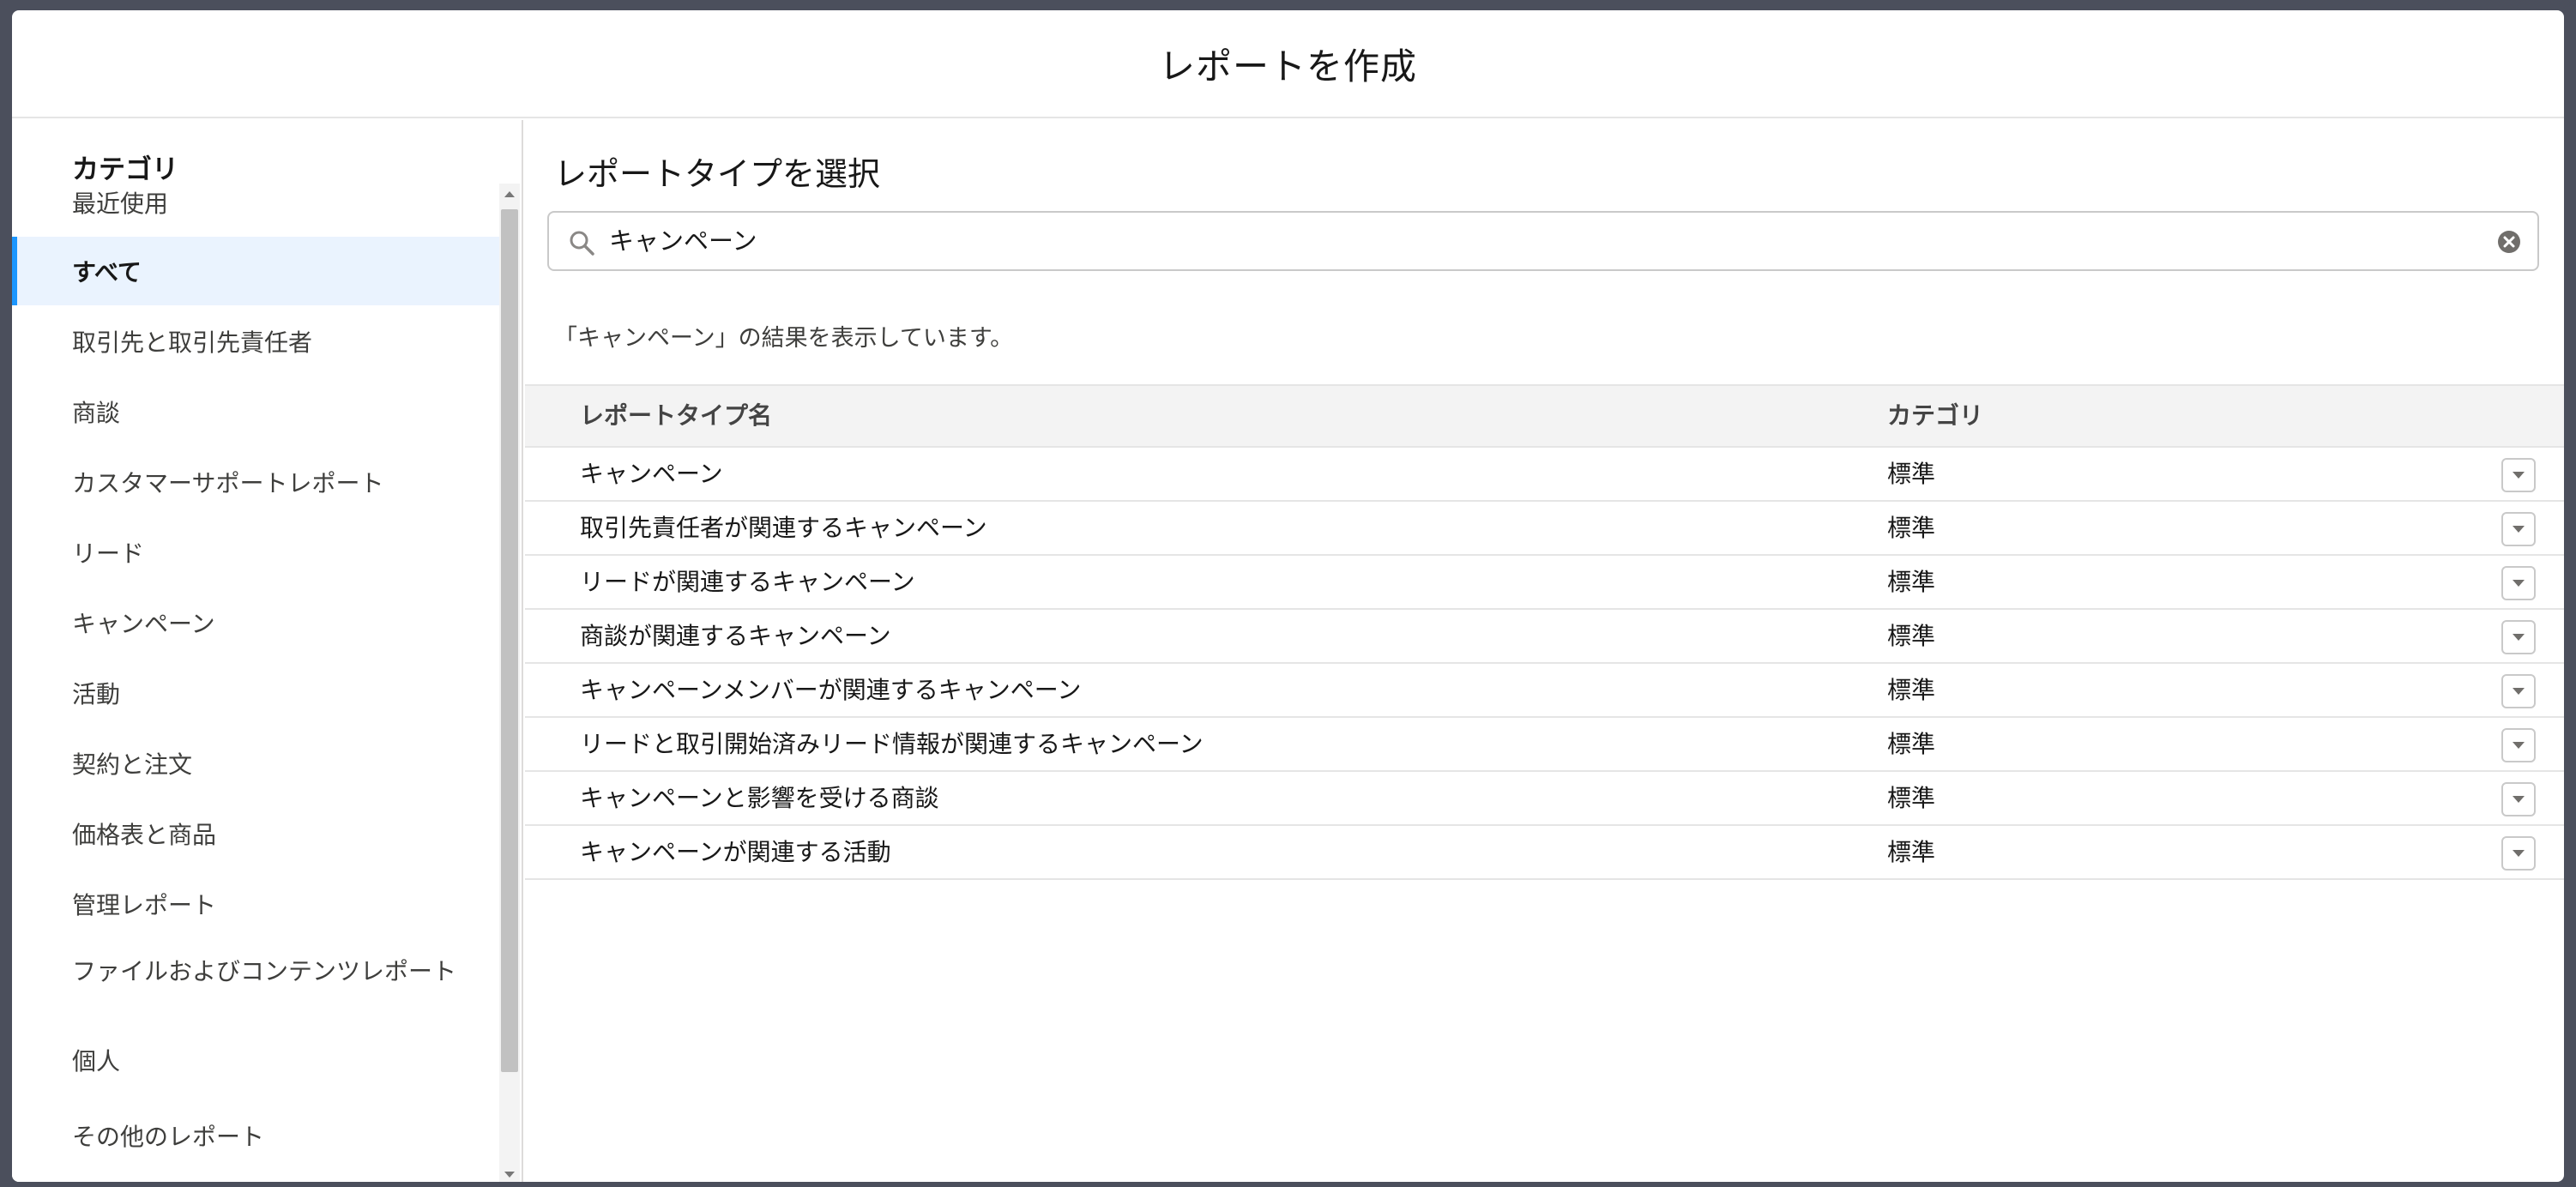 The width and height of the screenshot is (2576, 1187). Describe the element at coordinates (255, 552) in the screenshot. I see `sidebar-item-leads: リード` at that location.